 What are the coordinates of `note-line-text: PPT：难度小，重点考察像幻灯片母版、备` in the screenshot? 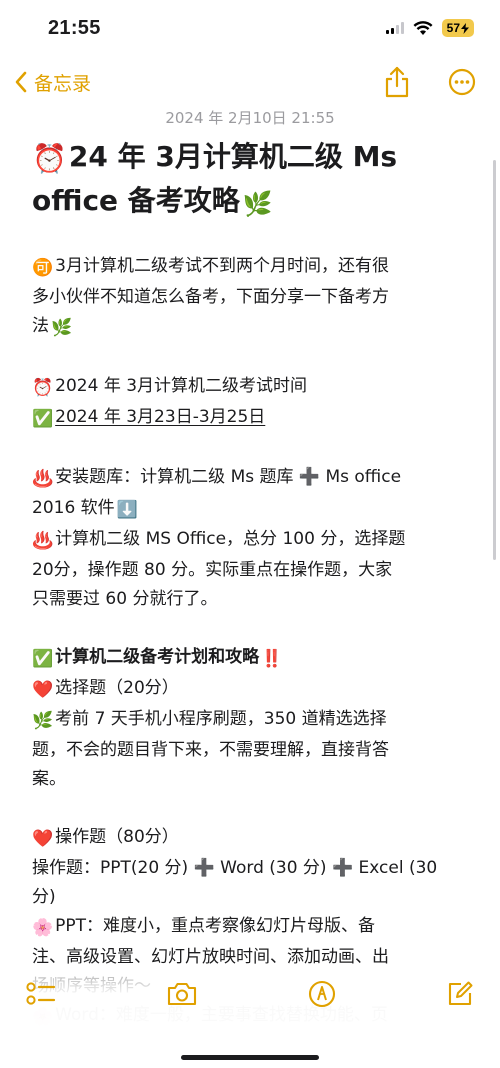 It's located at (215, 926).